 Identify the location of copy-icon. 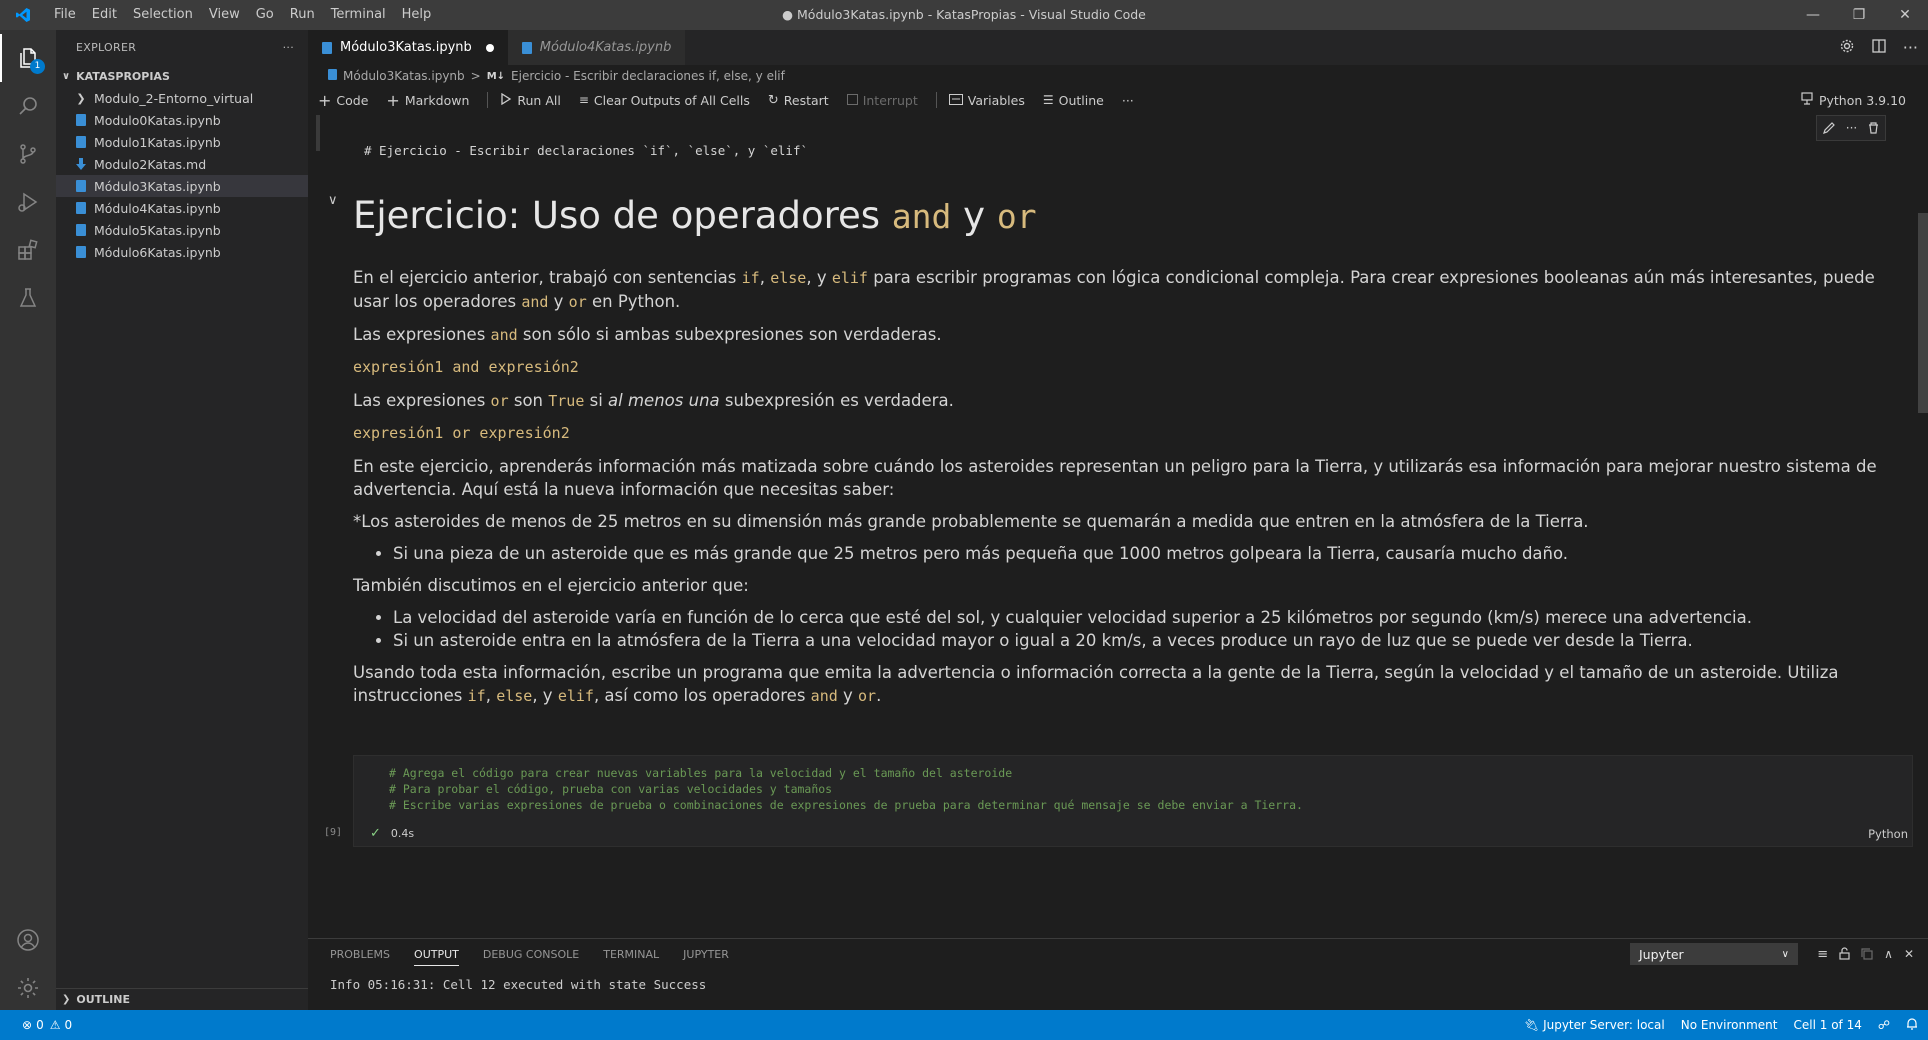
(1867, 954).